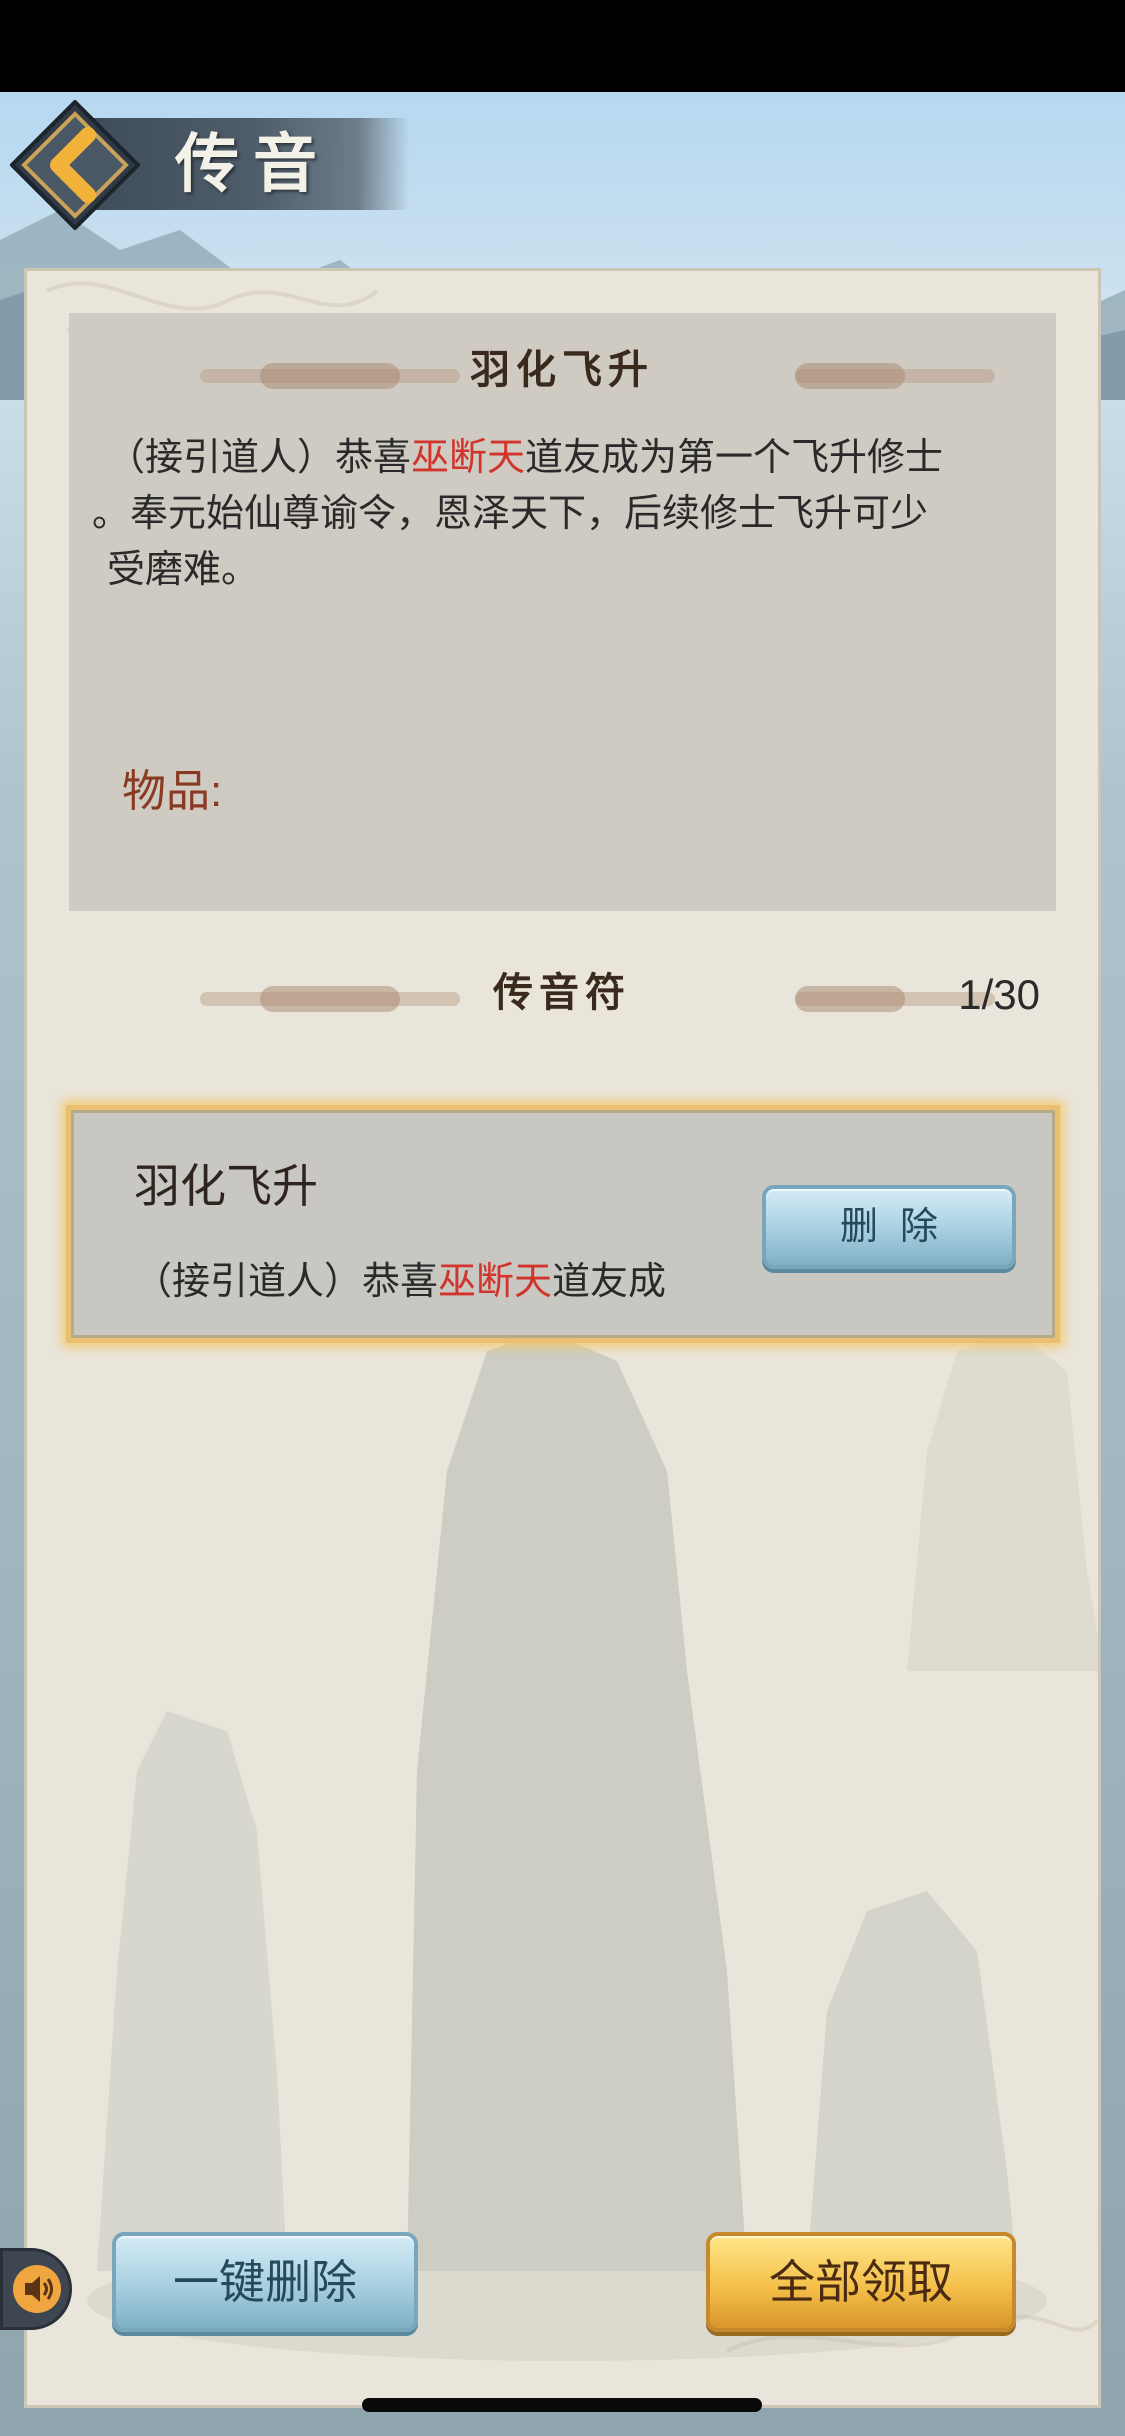 The height and width of the screenshot is (2436, 1125). Describe the element at coordinates (889, 1227) in the screenshot. I see `delete-button: 删除` at that location.